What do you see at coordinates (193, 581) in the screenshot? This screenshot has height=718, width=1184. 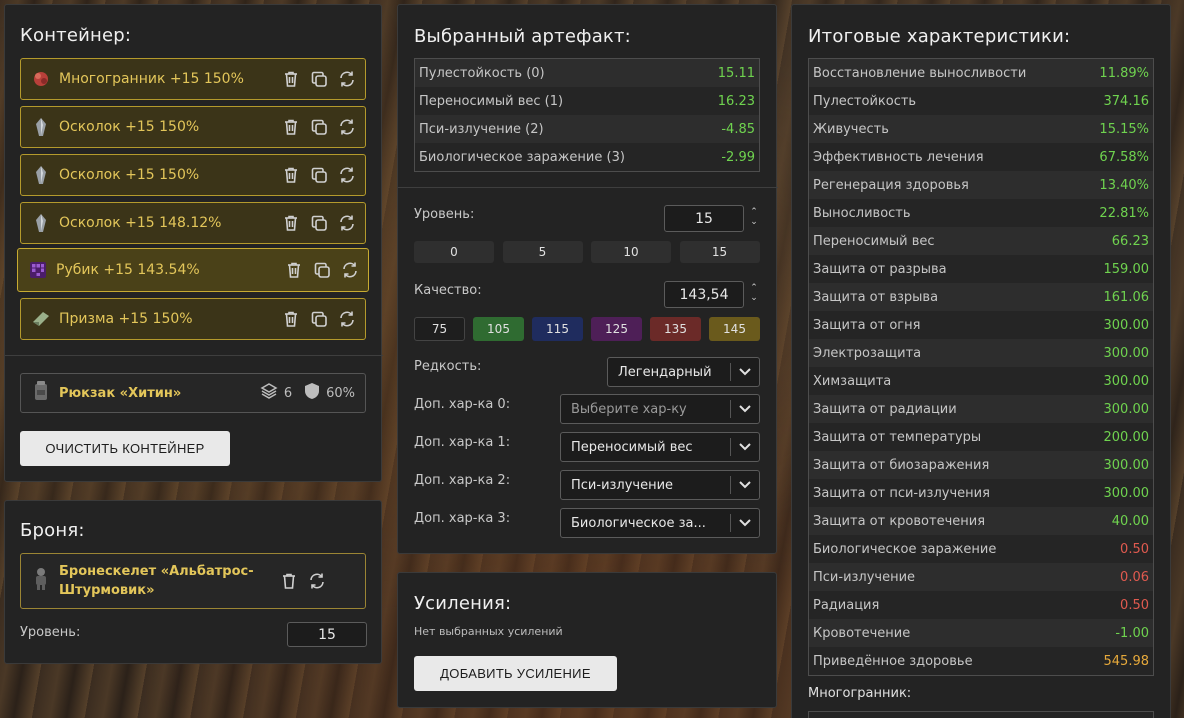 I see `armor-item: Бронескелет «Альбатрос-Штурмовик»` at bounding box center [193, 581].